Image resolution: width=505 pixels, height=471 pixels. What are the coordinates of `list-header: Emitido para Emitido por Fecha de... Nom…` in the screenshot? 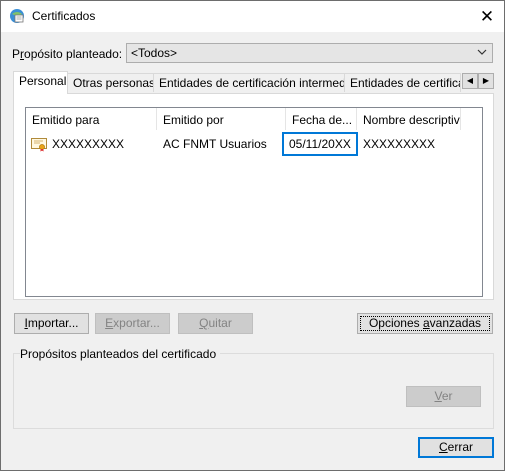 It's located at (254, 119).